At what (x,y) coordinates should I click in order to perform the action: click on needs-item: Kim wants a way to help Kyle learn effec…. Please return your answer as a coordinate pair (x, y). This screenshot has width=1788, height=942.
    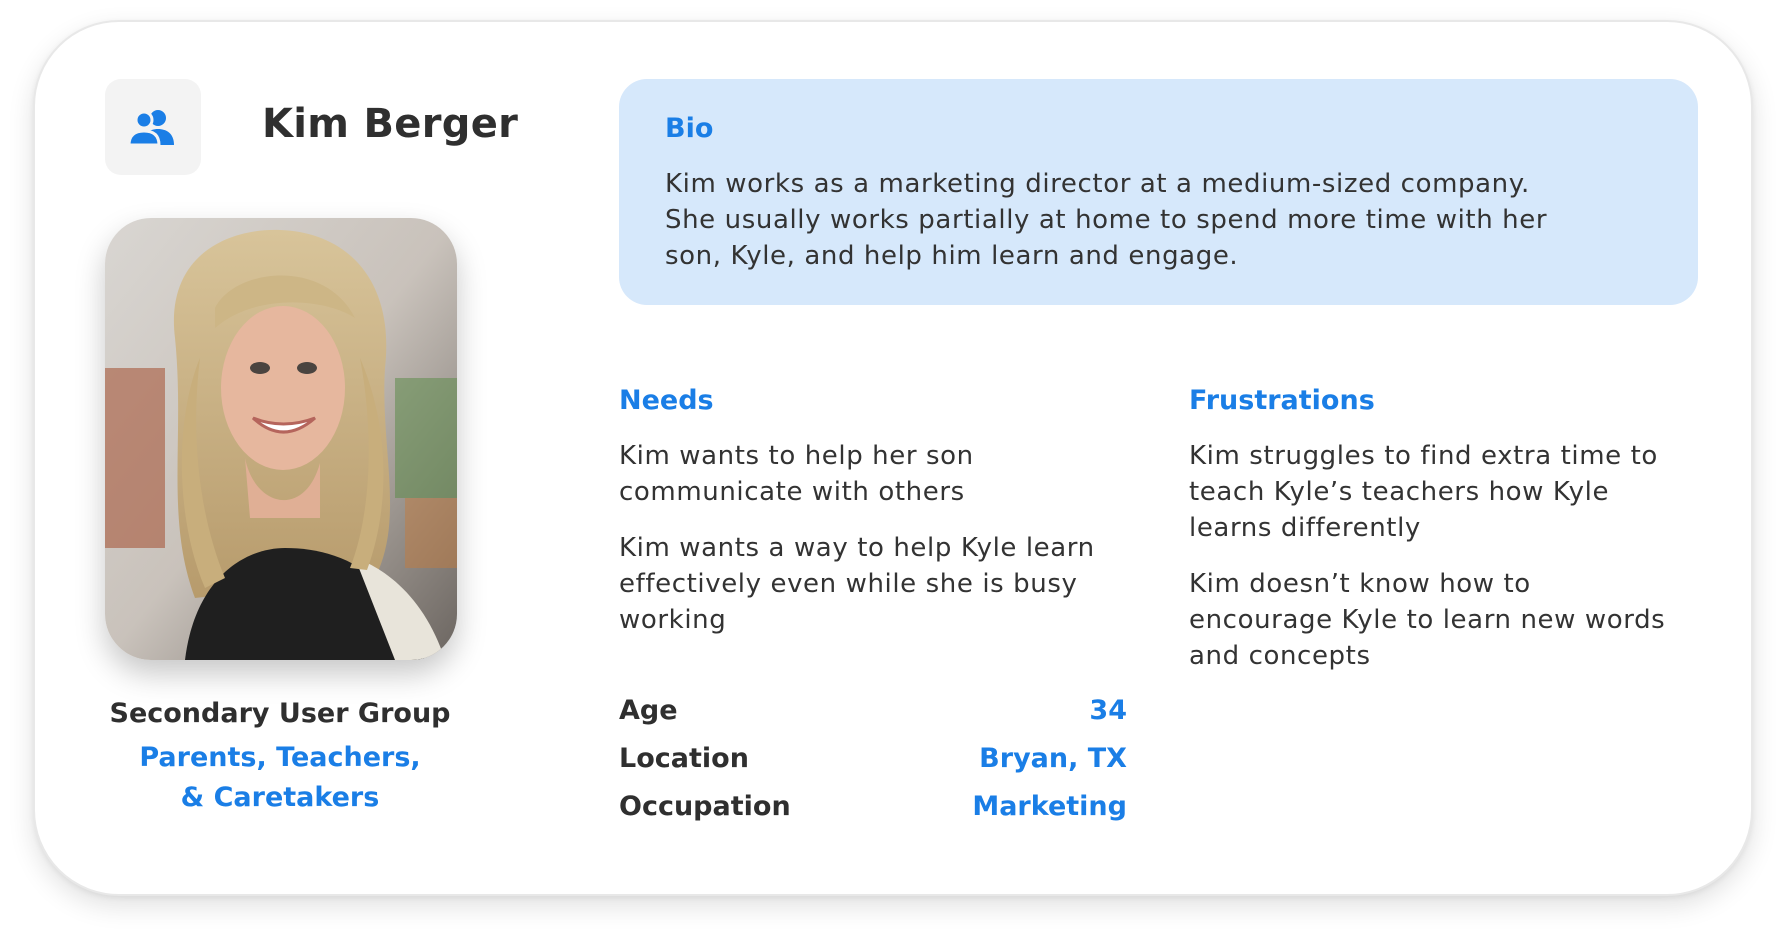
    Looking at the image, I should click on (857, 584).